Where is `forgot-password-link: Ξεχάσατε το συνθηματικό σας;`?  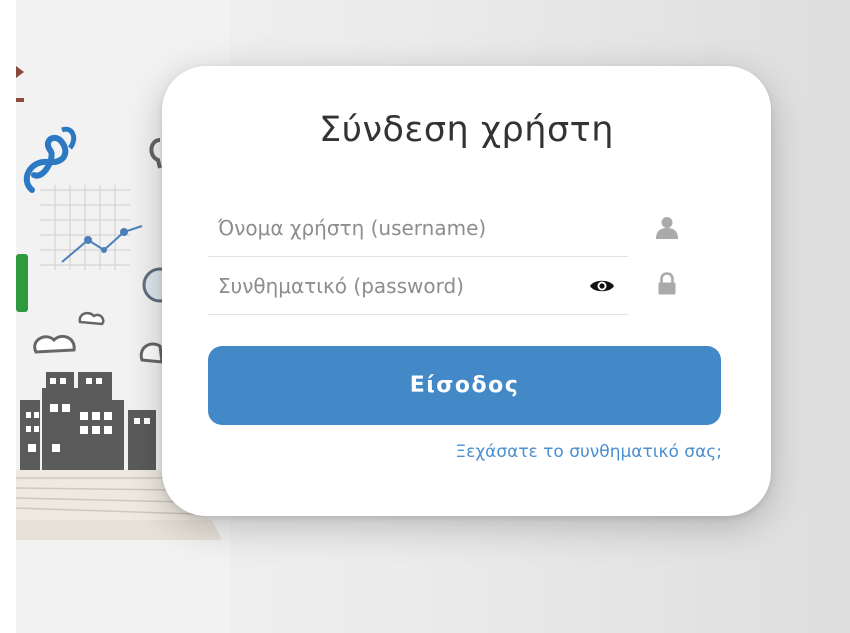 forgot-password-link: Ξεχάσατε το συνθηματικό σας; is located at coordinates (511, 452).